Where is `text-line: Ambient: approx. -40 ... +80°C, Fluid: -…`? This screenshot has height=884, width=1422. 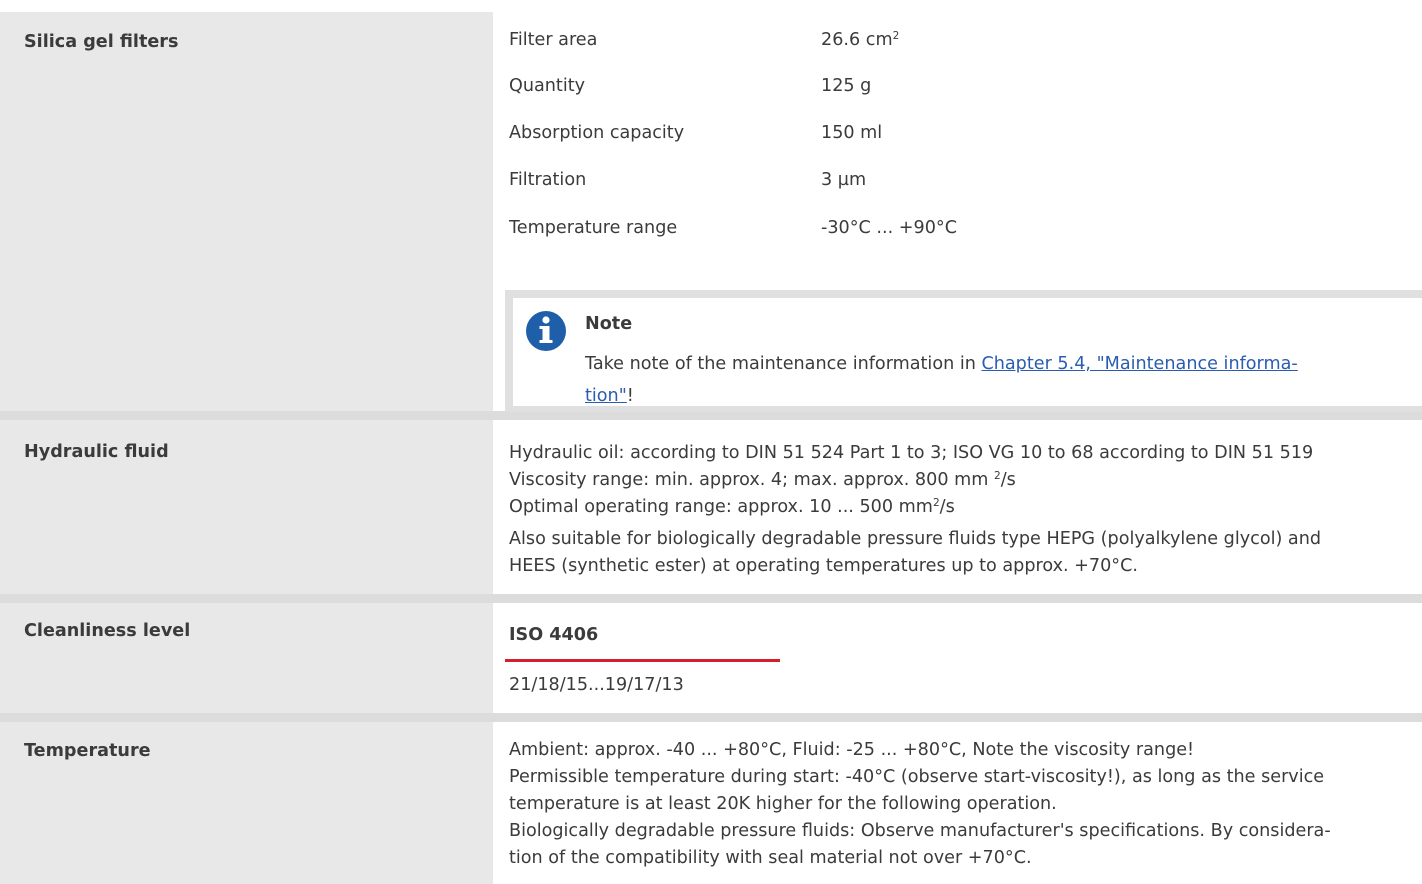 text-line: Ambient: approx. -40 ... +80°C, Fluid: -… is located at coordinates (852, 750).